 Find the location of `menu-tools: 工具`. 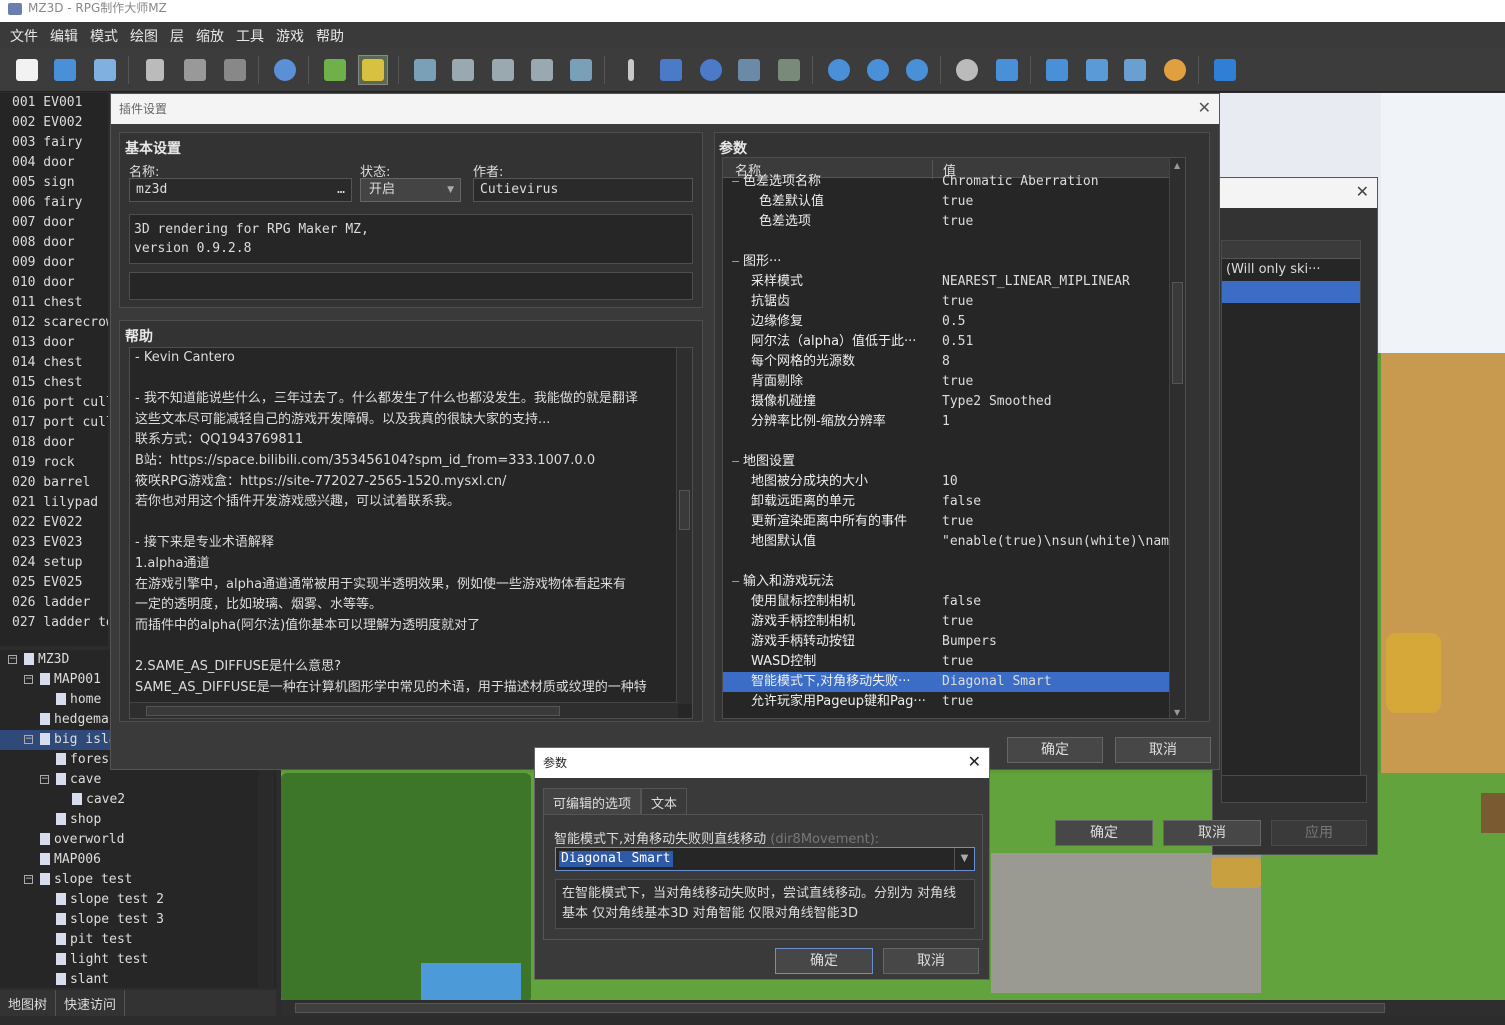

menu-tools: 工具 is located at coordinates (250, 35).